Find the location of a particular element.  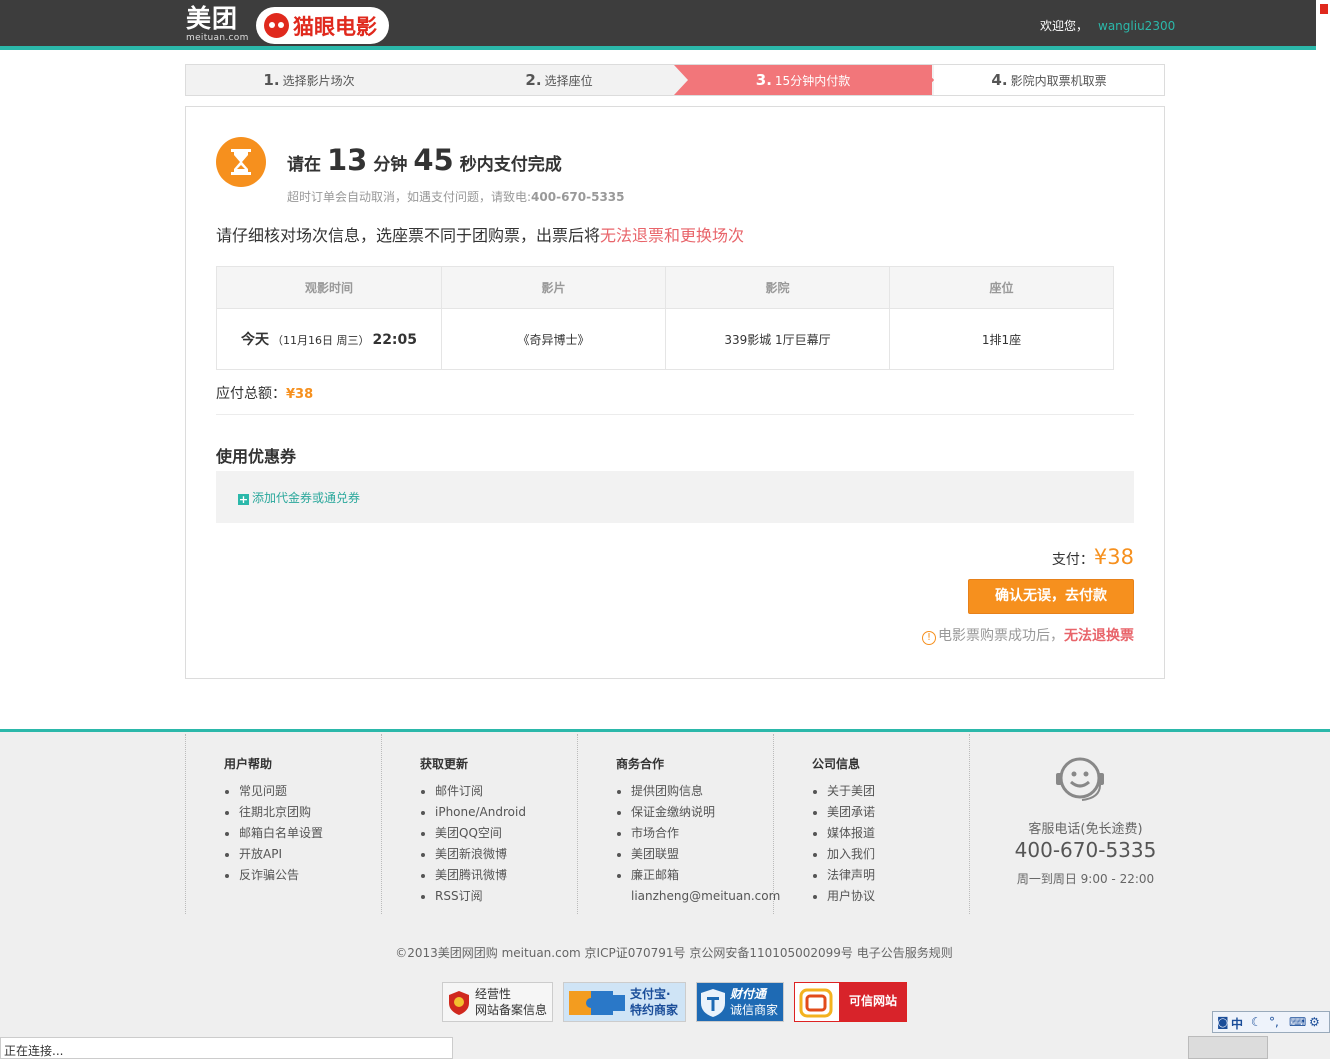

step-3-active: 3. 15分钟内付款 is located at coordinates (803, 80).